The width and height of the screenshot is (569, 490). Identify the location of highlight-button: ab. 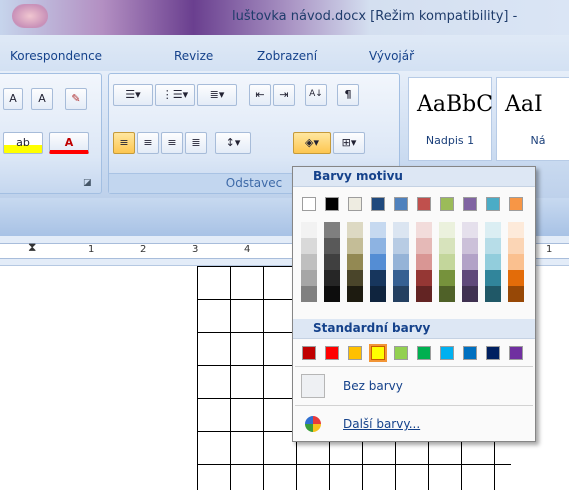
(23, 143).